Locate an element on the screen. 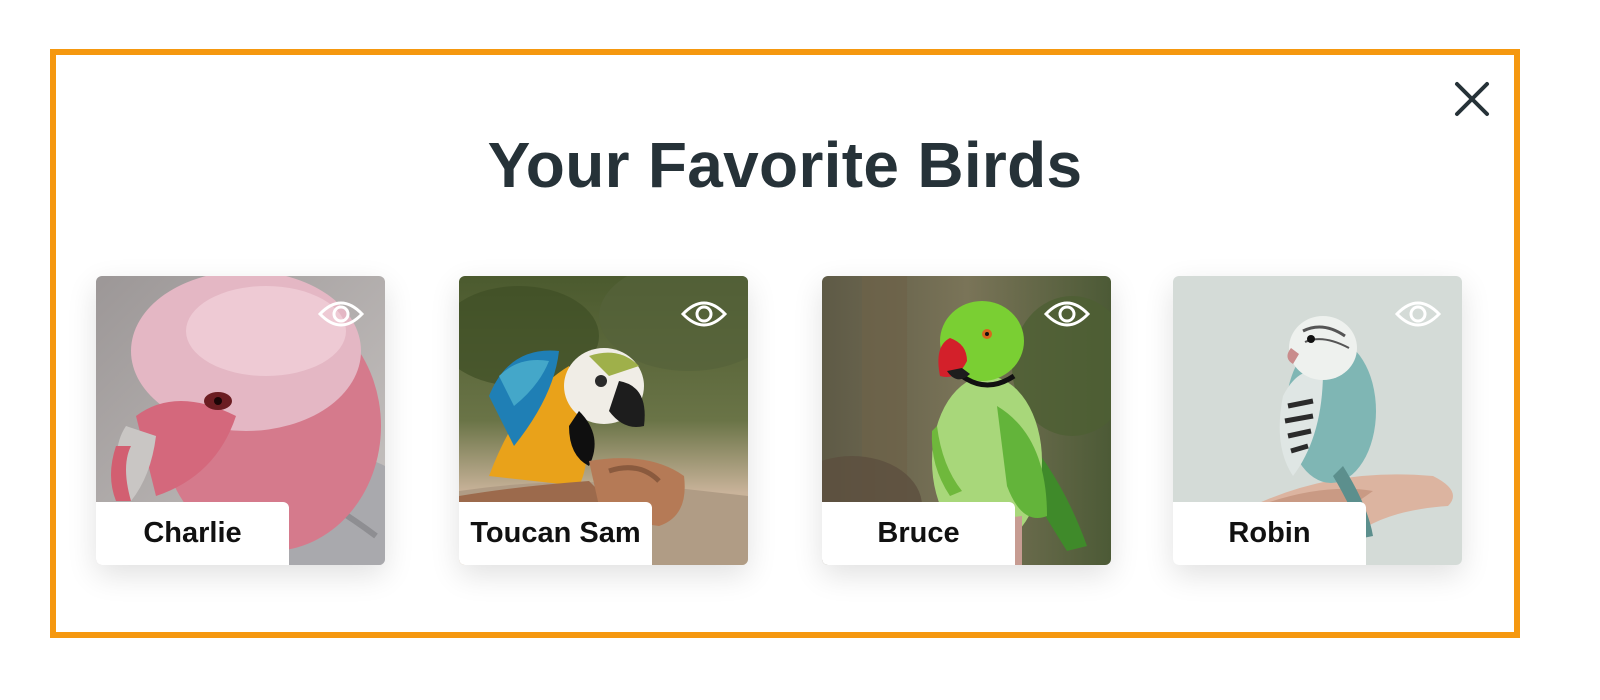 The image size is (1600, 700). bird-name: Bruce is located at coordinates (918, 533).